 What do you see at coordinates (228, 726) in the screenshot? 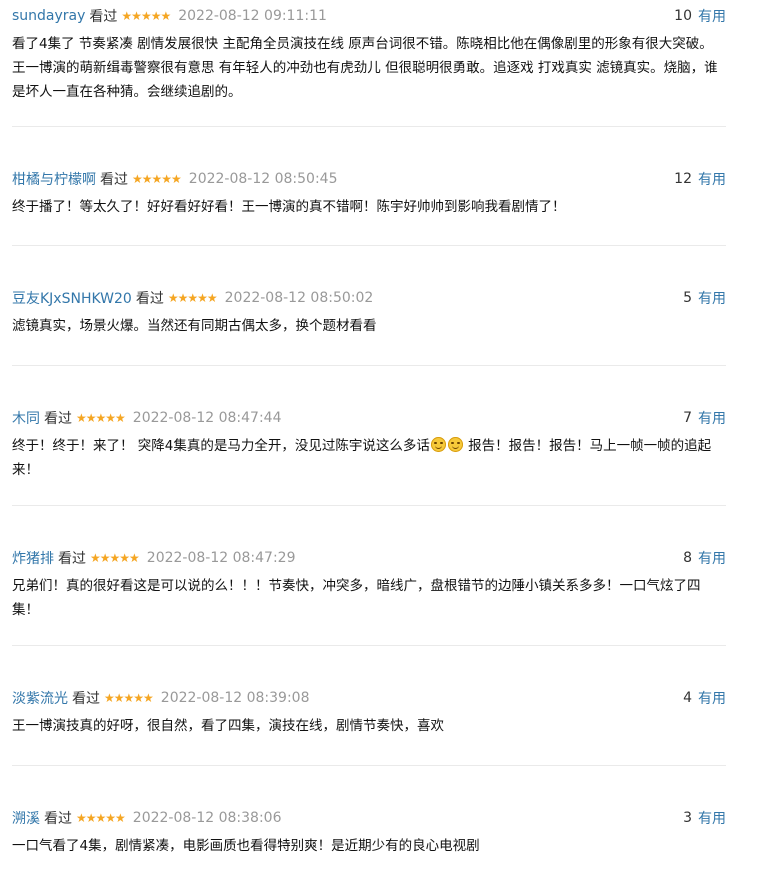
I see `comment-text: 王一博演技真的好呀，很自然，看了四集，演技在线，剧情节奏快，喜欢` at bounding box center [228, 726].